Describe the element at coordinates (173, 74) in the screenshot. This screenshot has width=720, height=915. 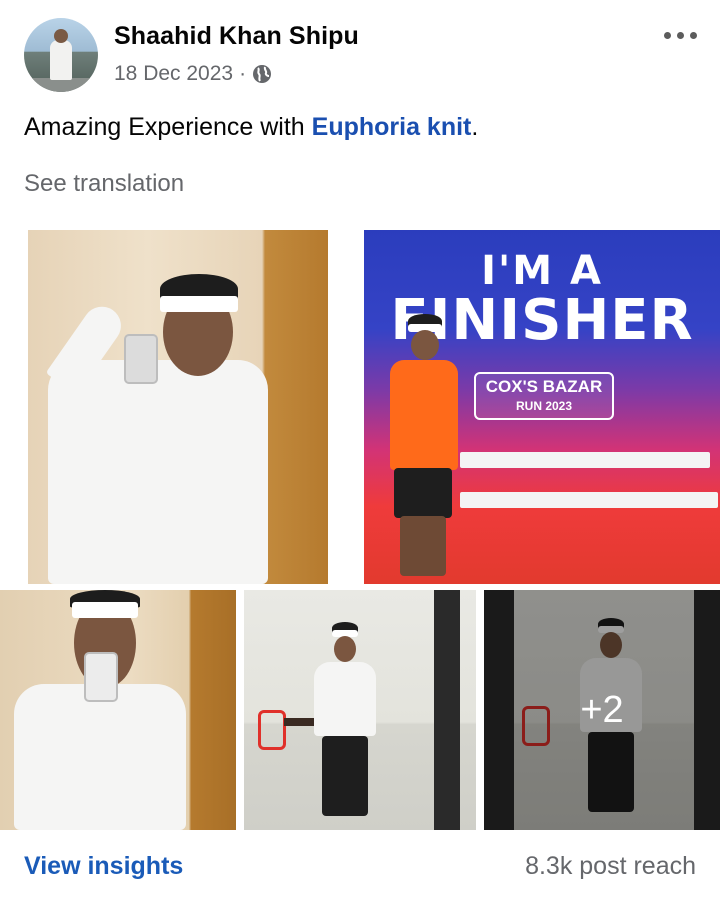
I see `post-date: 18 Dec 2023` at that location.